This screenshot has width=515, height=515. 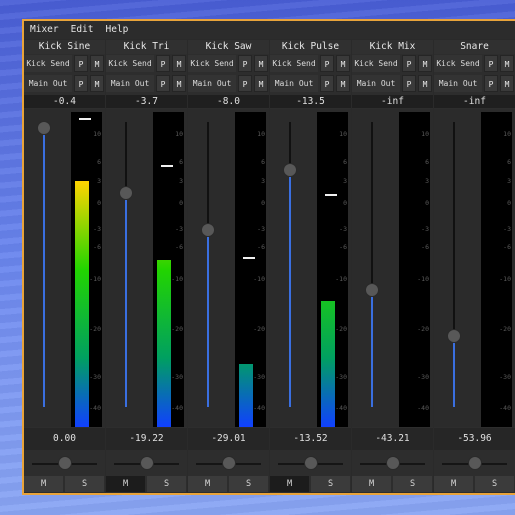 I want to click on menu-mixer: Mixer, so click(x=44, y=30).